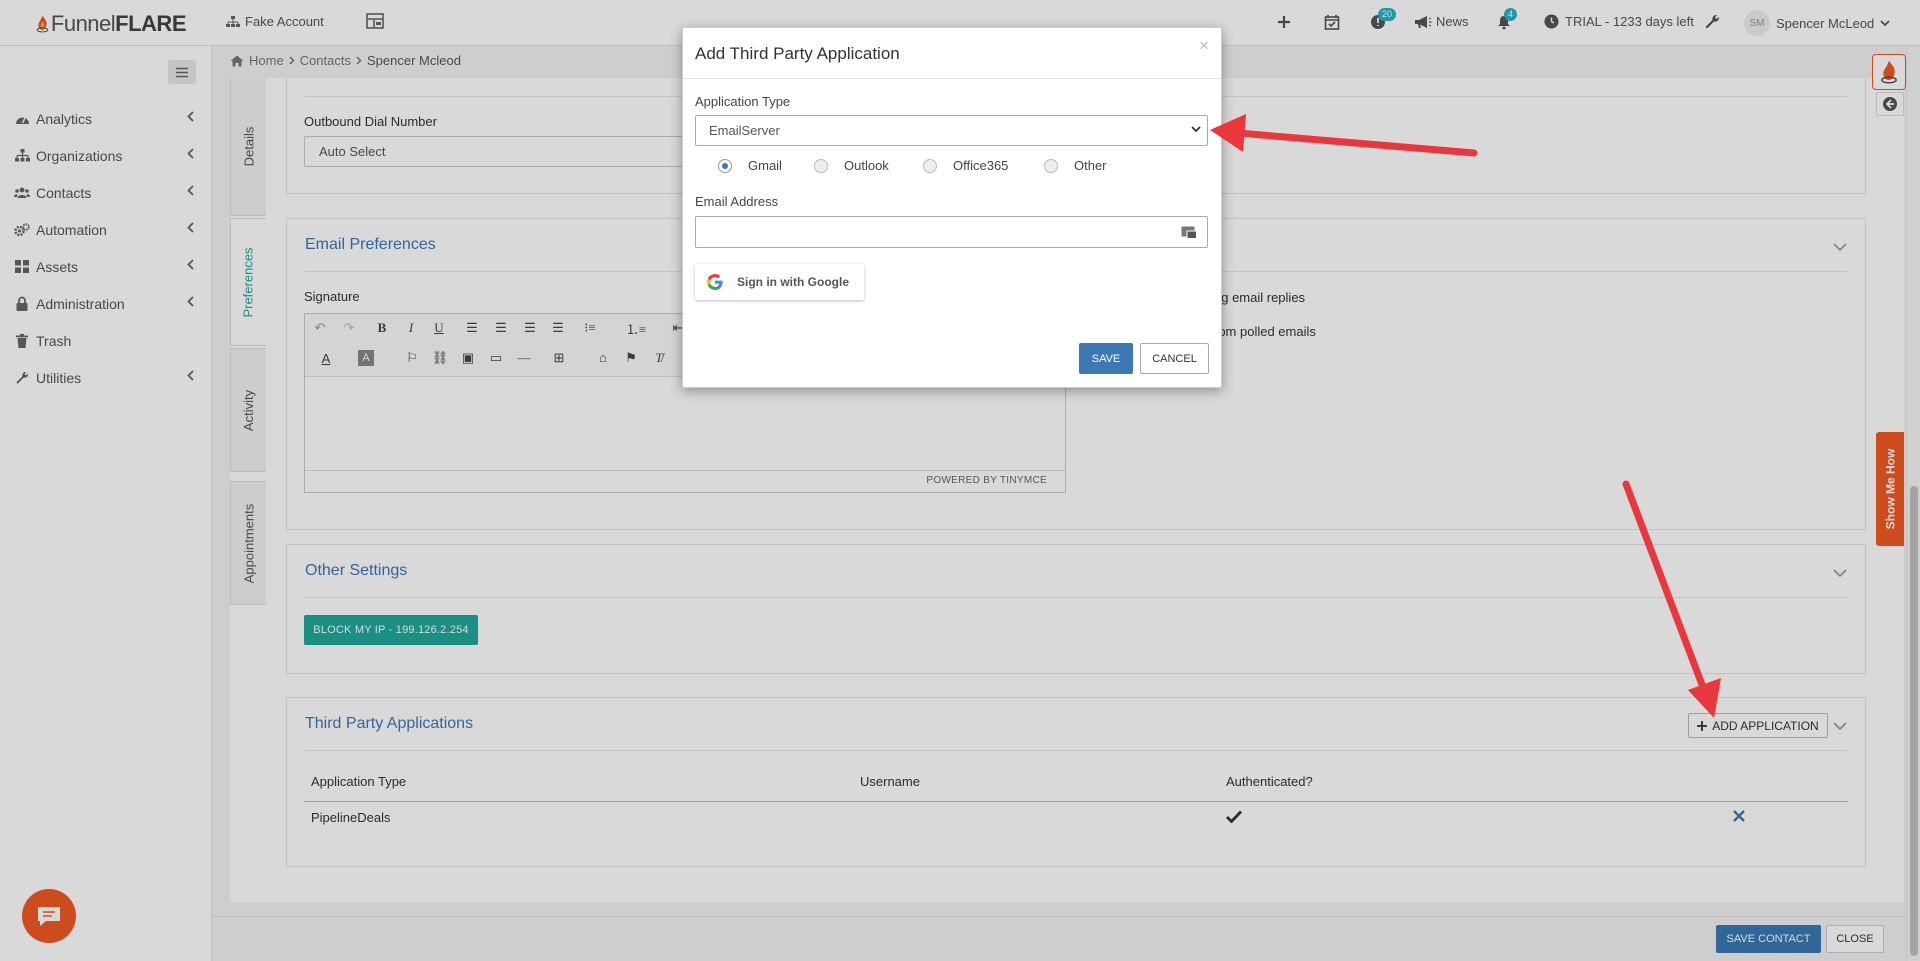 This screenshot has width=1920, height=961. I want to click on radio-label: Other, so click(1090, 165).